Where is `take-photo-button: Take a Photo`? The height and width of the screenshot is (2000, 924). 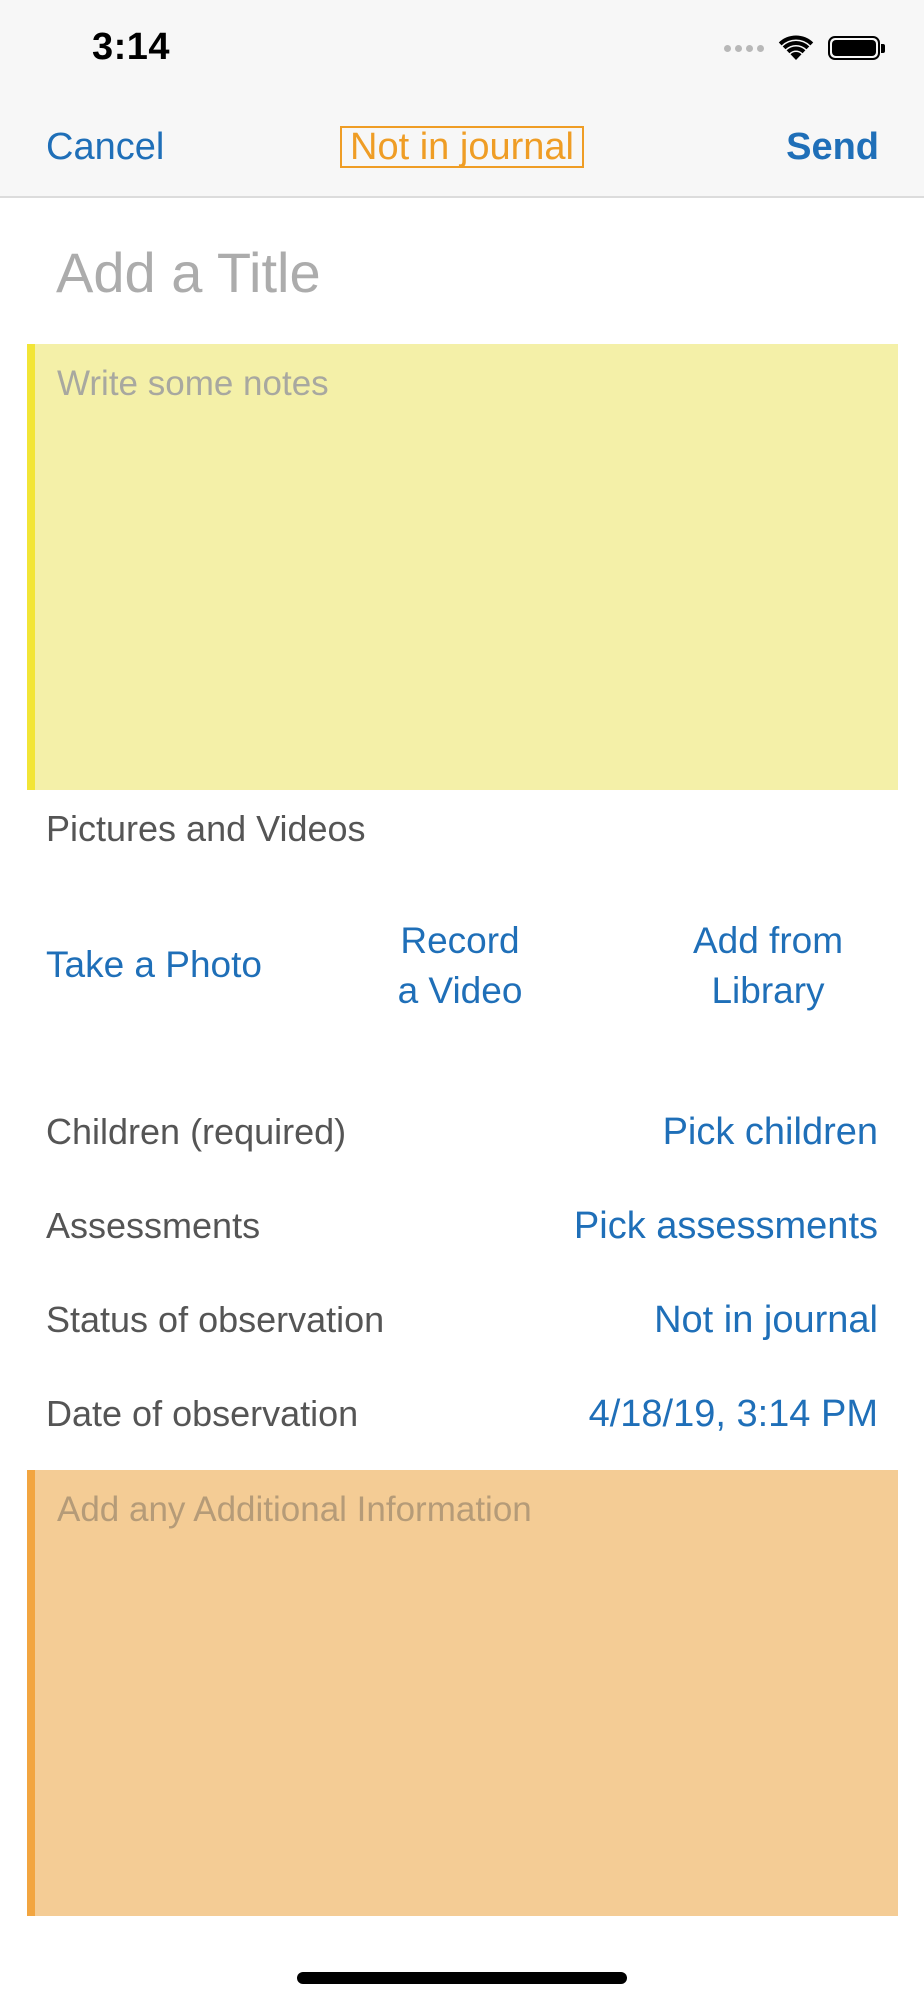
take-photo-button: Take a Photo is located at coordinates (166, 965).